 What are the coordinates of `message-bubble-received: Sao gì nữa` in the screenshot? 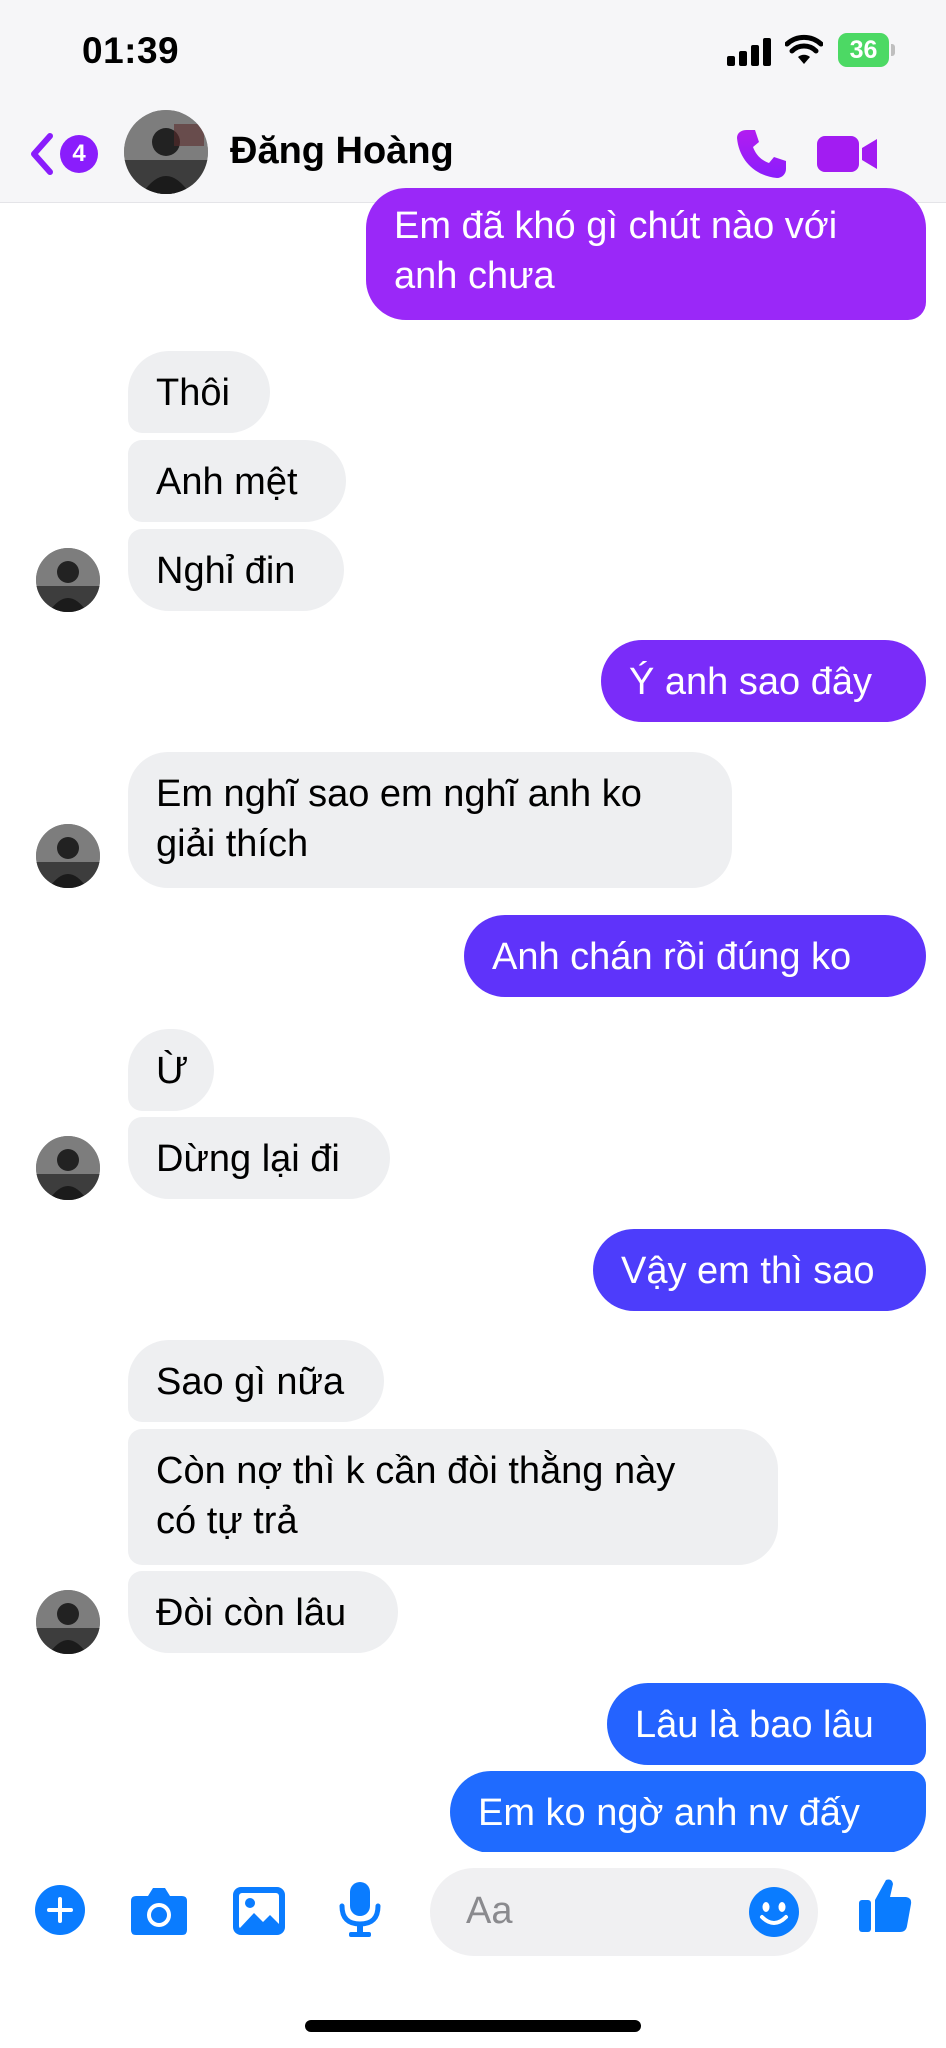 It's located at (256, 1381).